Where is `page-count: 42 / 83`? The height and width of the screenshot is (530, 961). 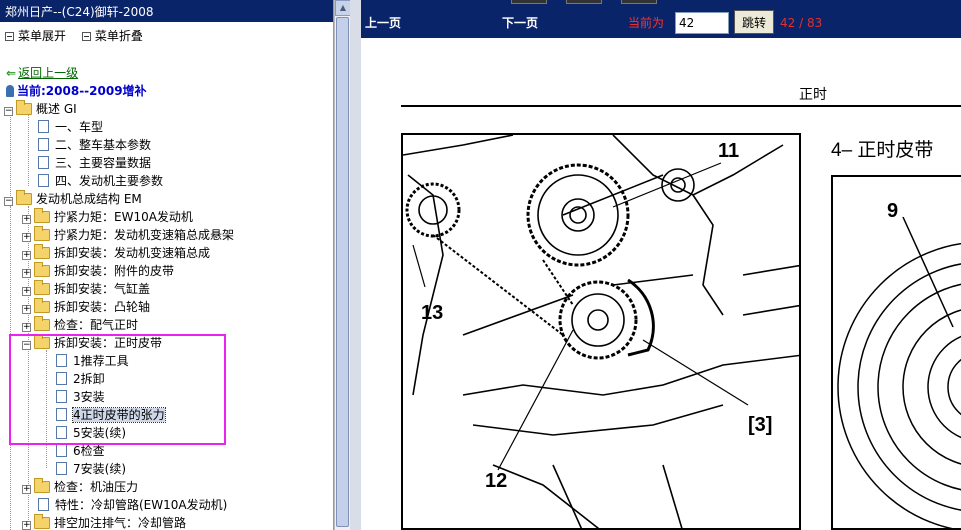 page-count: 42 / 83 is located at coordinates (801, 23).